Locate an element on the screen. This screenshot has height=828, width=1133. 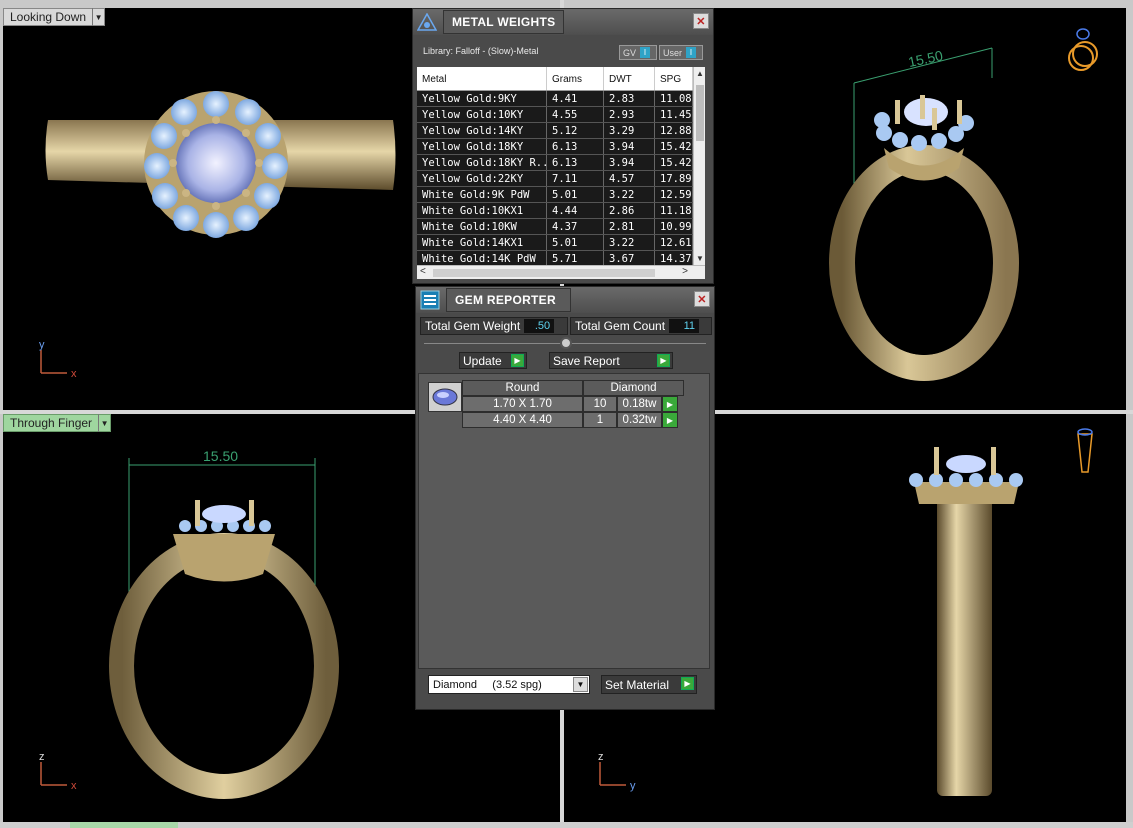
cell-spg: 11.45 is located at coordinates (674, 114).